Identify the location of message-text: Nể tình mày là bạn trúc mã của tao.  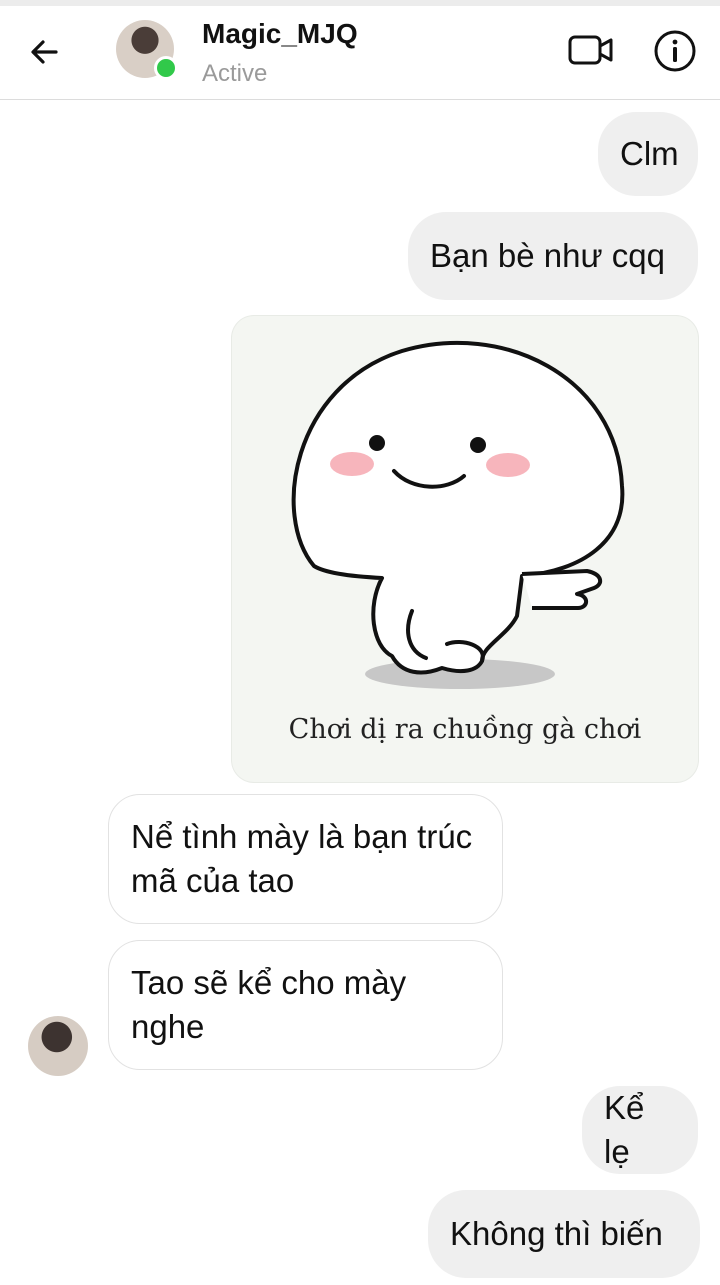
(302, 858).